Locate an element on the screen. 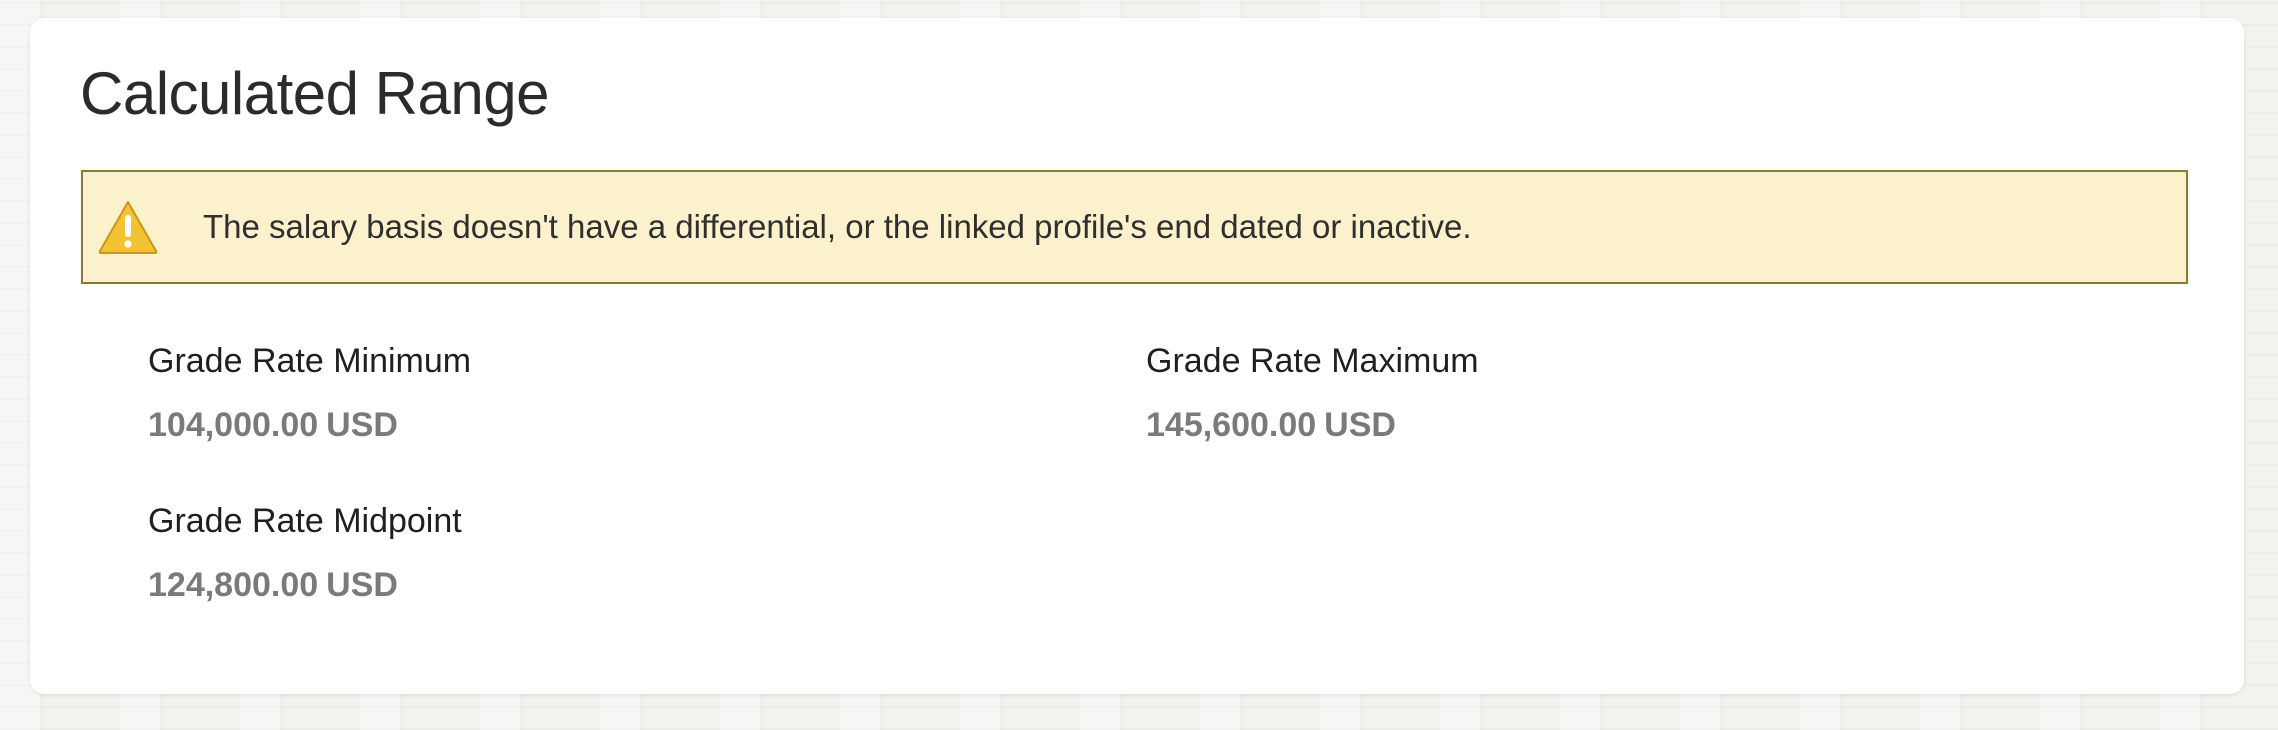 The image size is (2278, 730). grade-rate-maximum-value: 145,600.00 USD is located at coordinates (1312, 425).